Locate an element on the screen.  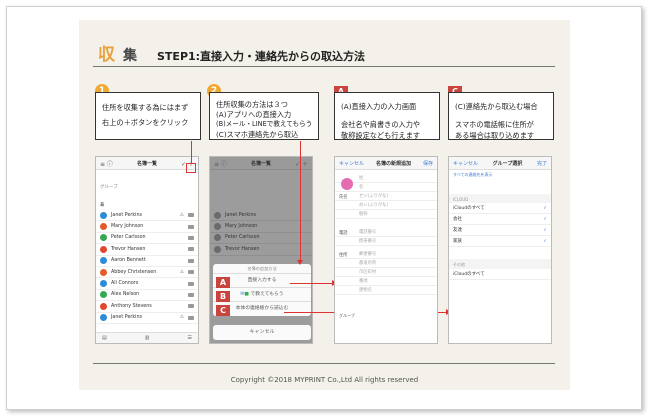
title-divider is located at coordinates (324, 66).